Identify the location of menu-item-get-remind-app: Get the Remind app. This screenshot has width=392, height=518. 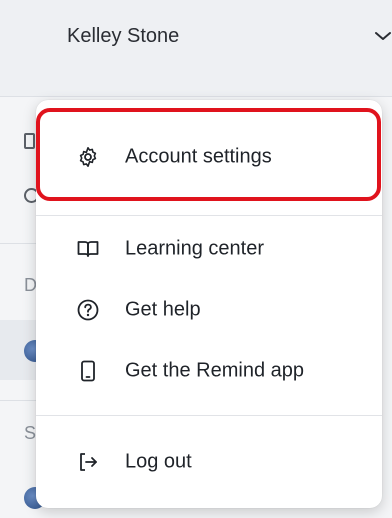
(209, 371).